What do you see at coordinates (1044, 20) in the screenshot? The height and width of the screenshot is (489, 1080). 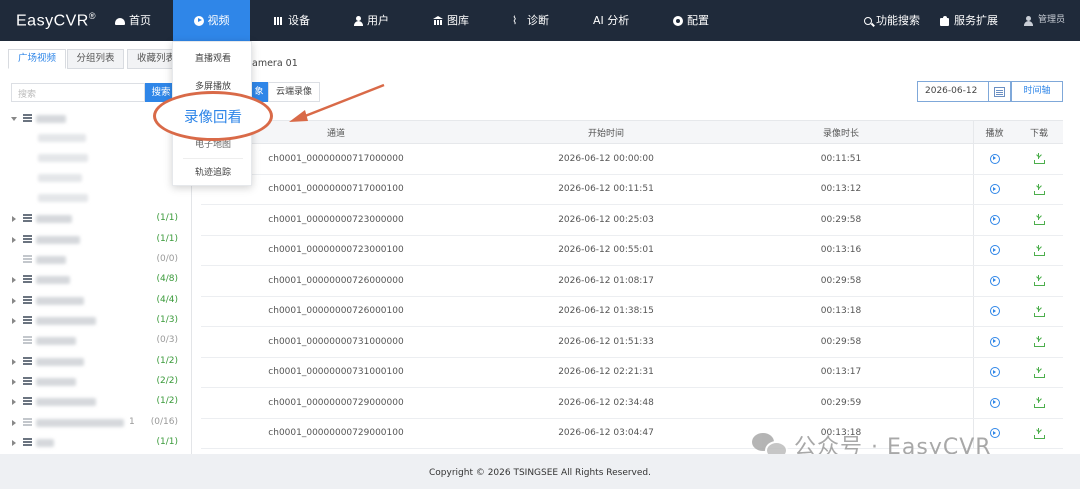 I see `admin-menu: 管理员` at bounding box center [1044, 20].